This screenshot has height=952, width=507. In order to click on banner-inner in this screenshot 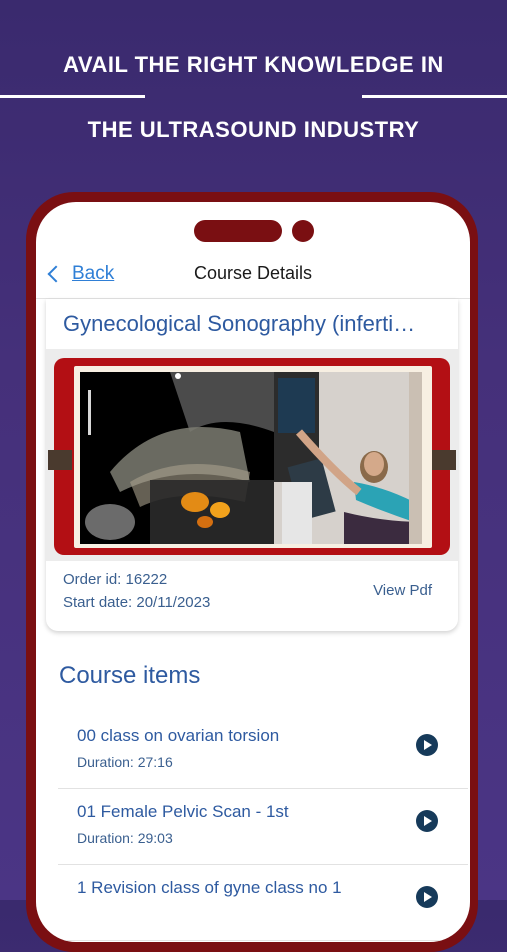, I will do `click(253, 457)`.